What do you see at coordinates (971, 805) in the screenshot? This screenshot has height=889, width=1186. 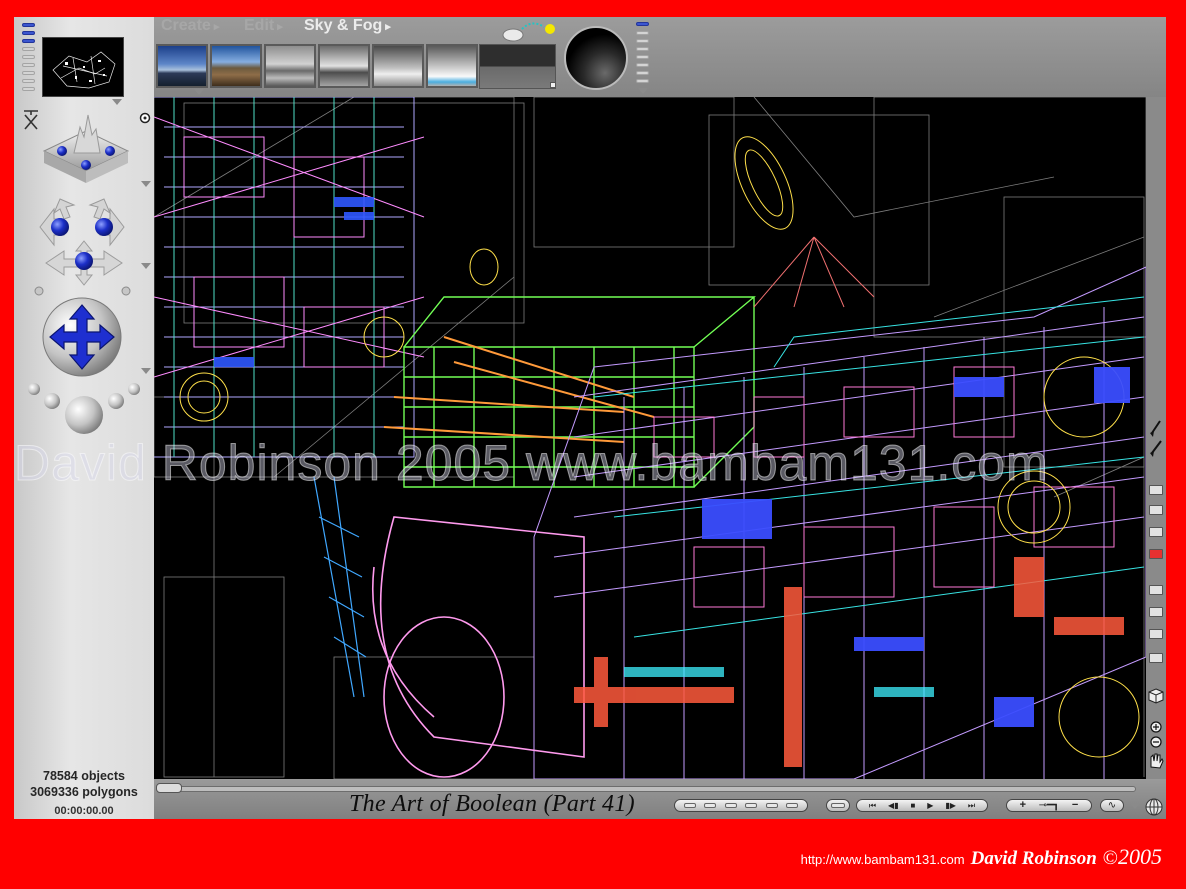 I see `skip-end-icon: ⏭` at bounding box center [971, 805].